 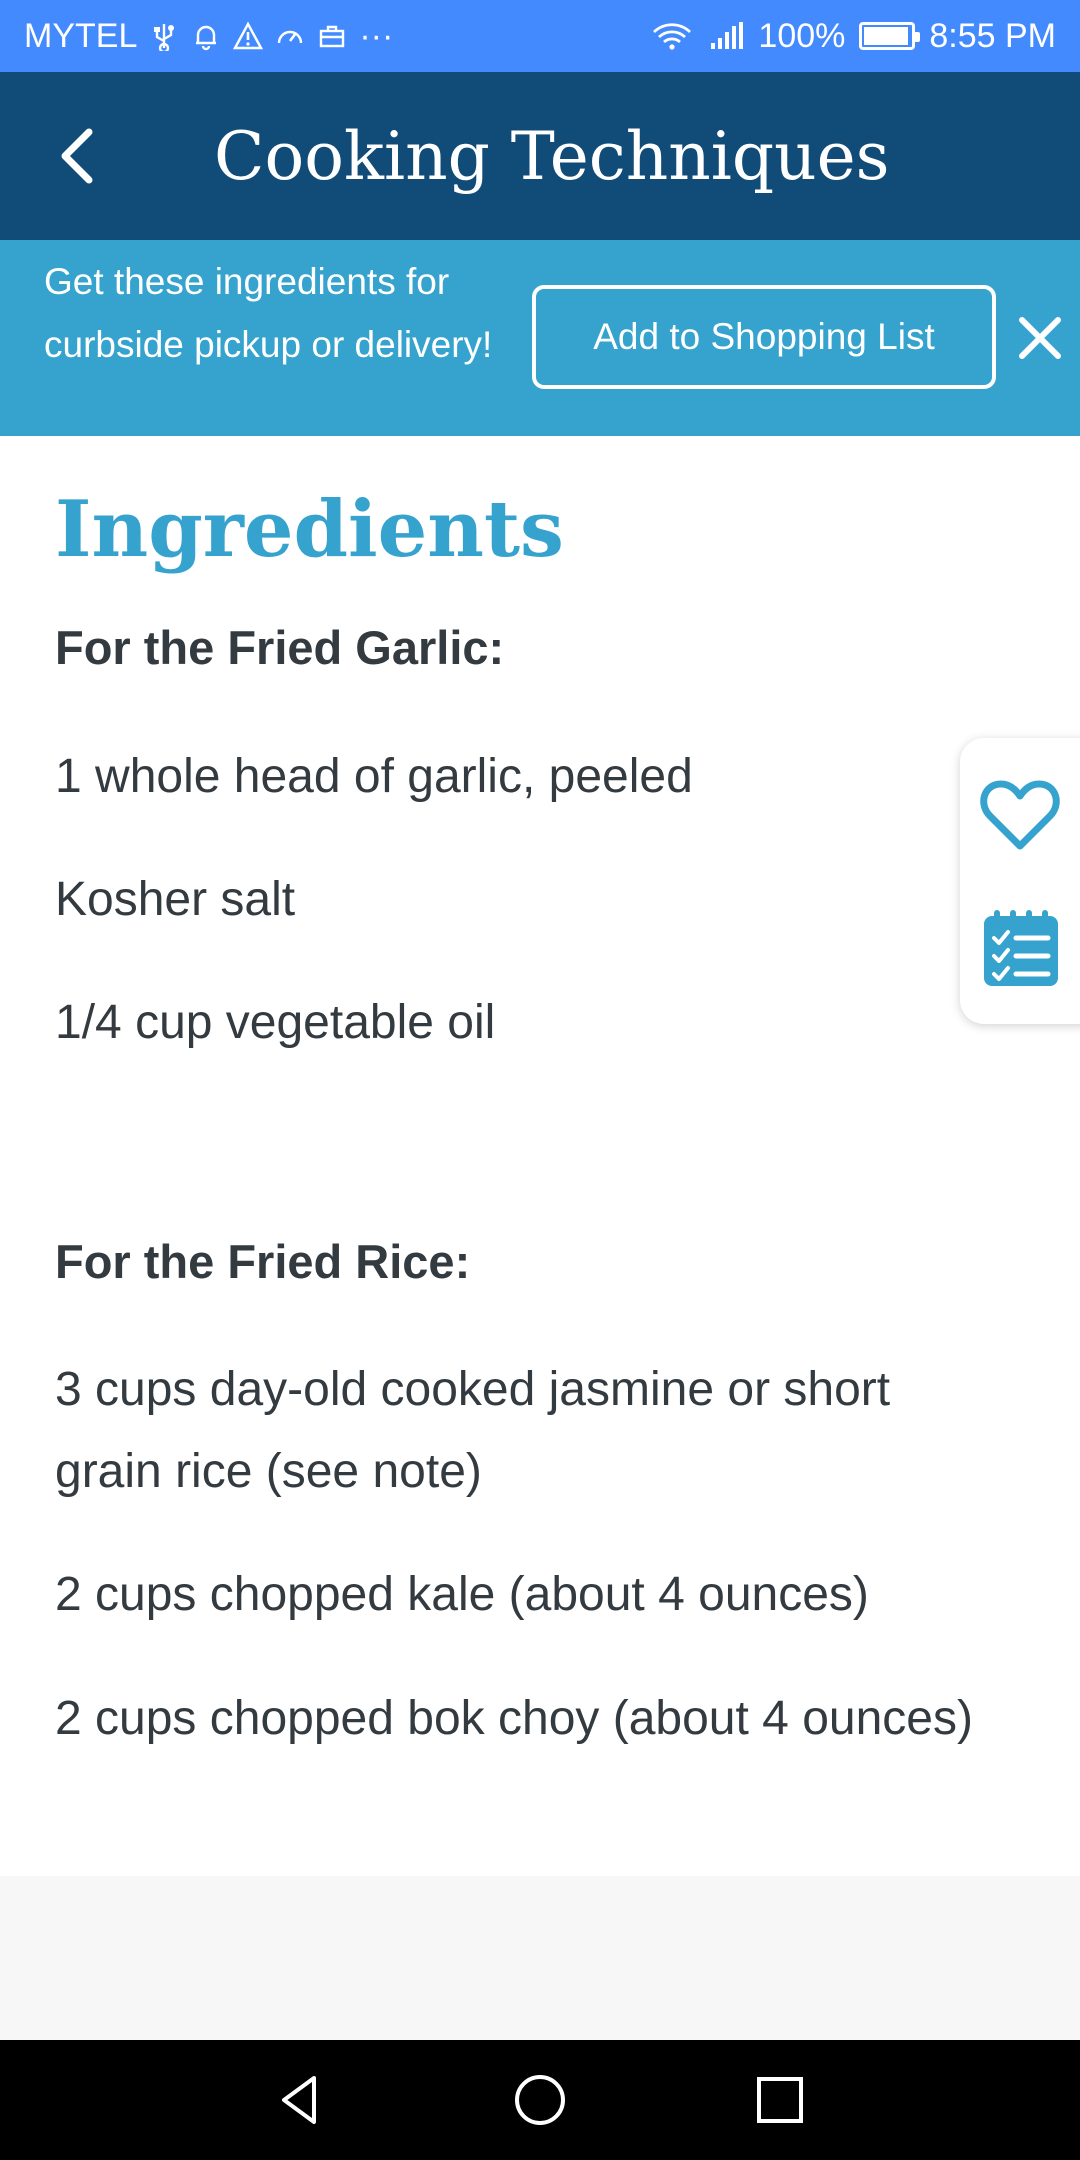 I want to click on status-overflow: ···, so click(x=376, y=35).